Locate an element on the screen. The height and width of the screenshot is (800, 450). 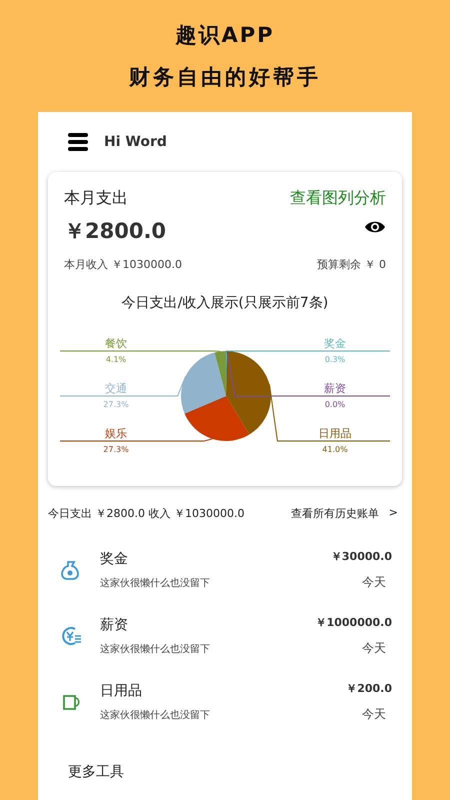
greeting-title: Hi Word is located at coordinates (135, 142).